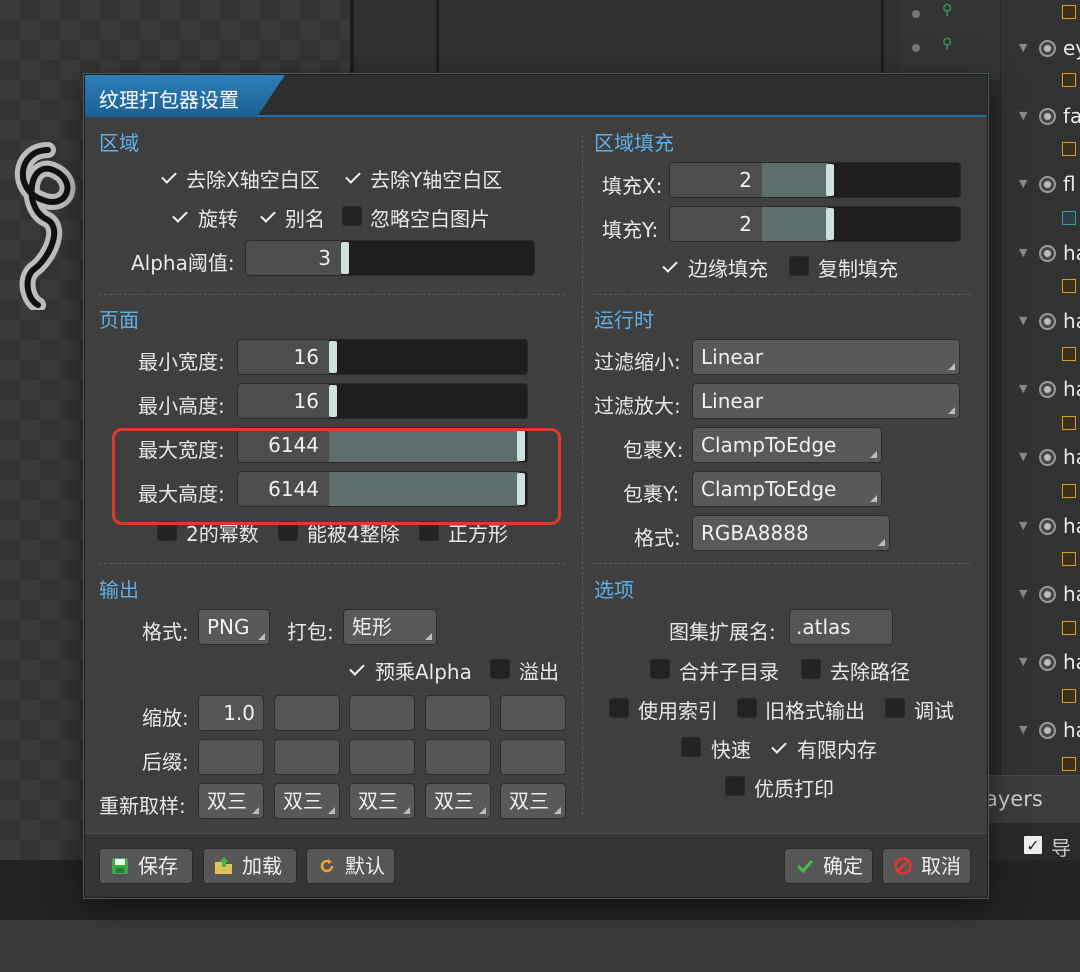 This screenshot has width=1080, height=972. What do you see at coordinates (799, 266) in the screenshot?
I see `duplicate-padding-checkbox` at bounding box center [799, 266].